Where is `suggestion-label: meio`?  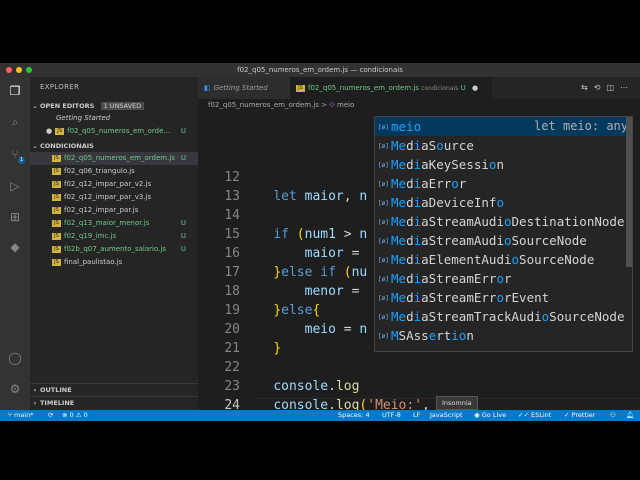
suggestion-label: meio is located at coordinates (406, 126).